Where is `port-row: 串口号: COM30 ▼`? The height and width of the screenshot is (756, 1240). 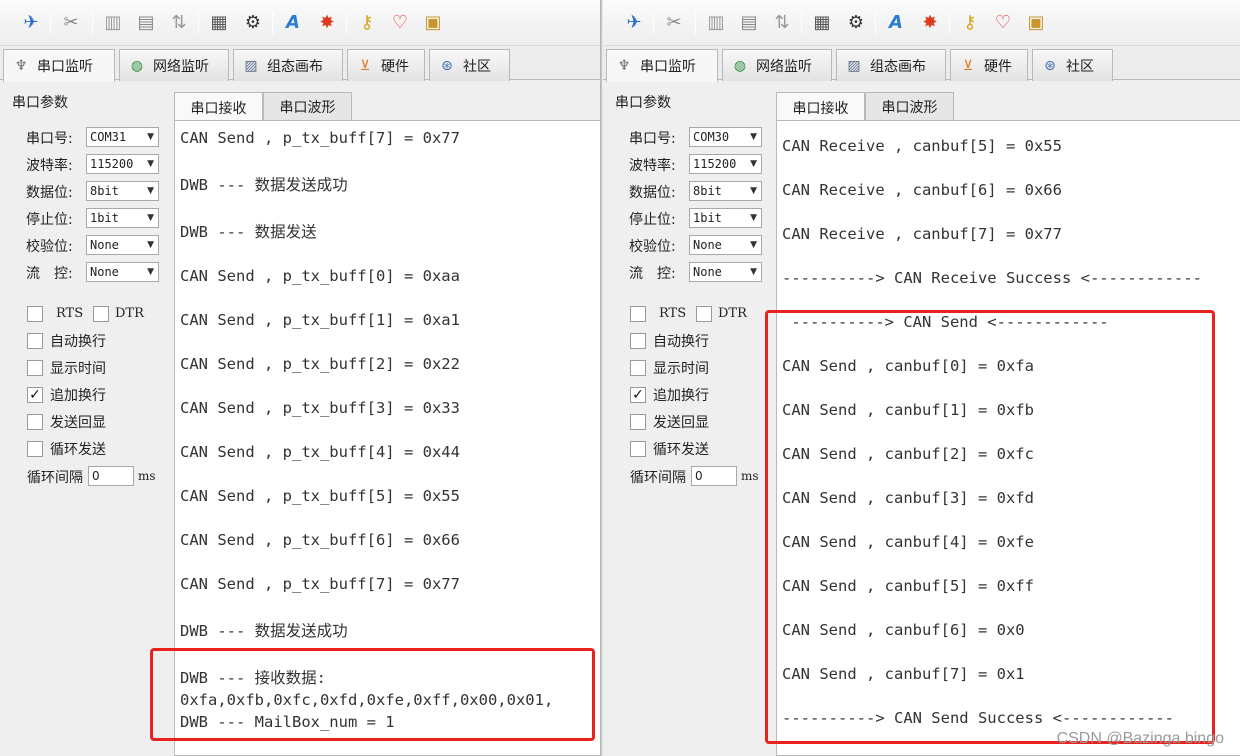
port-row: 串口号: COM30 ▼ is located at coordinates (696, 137).